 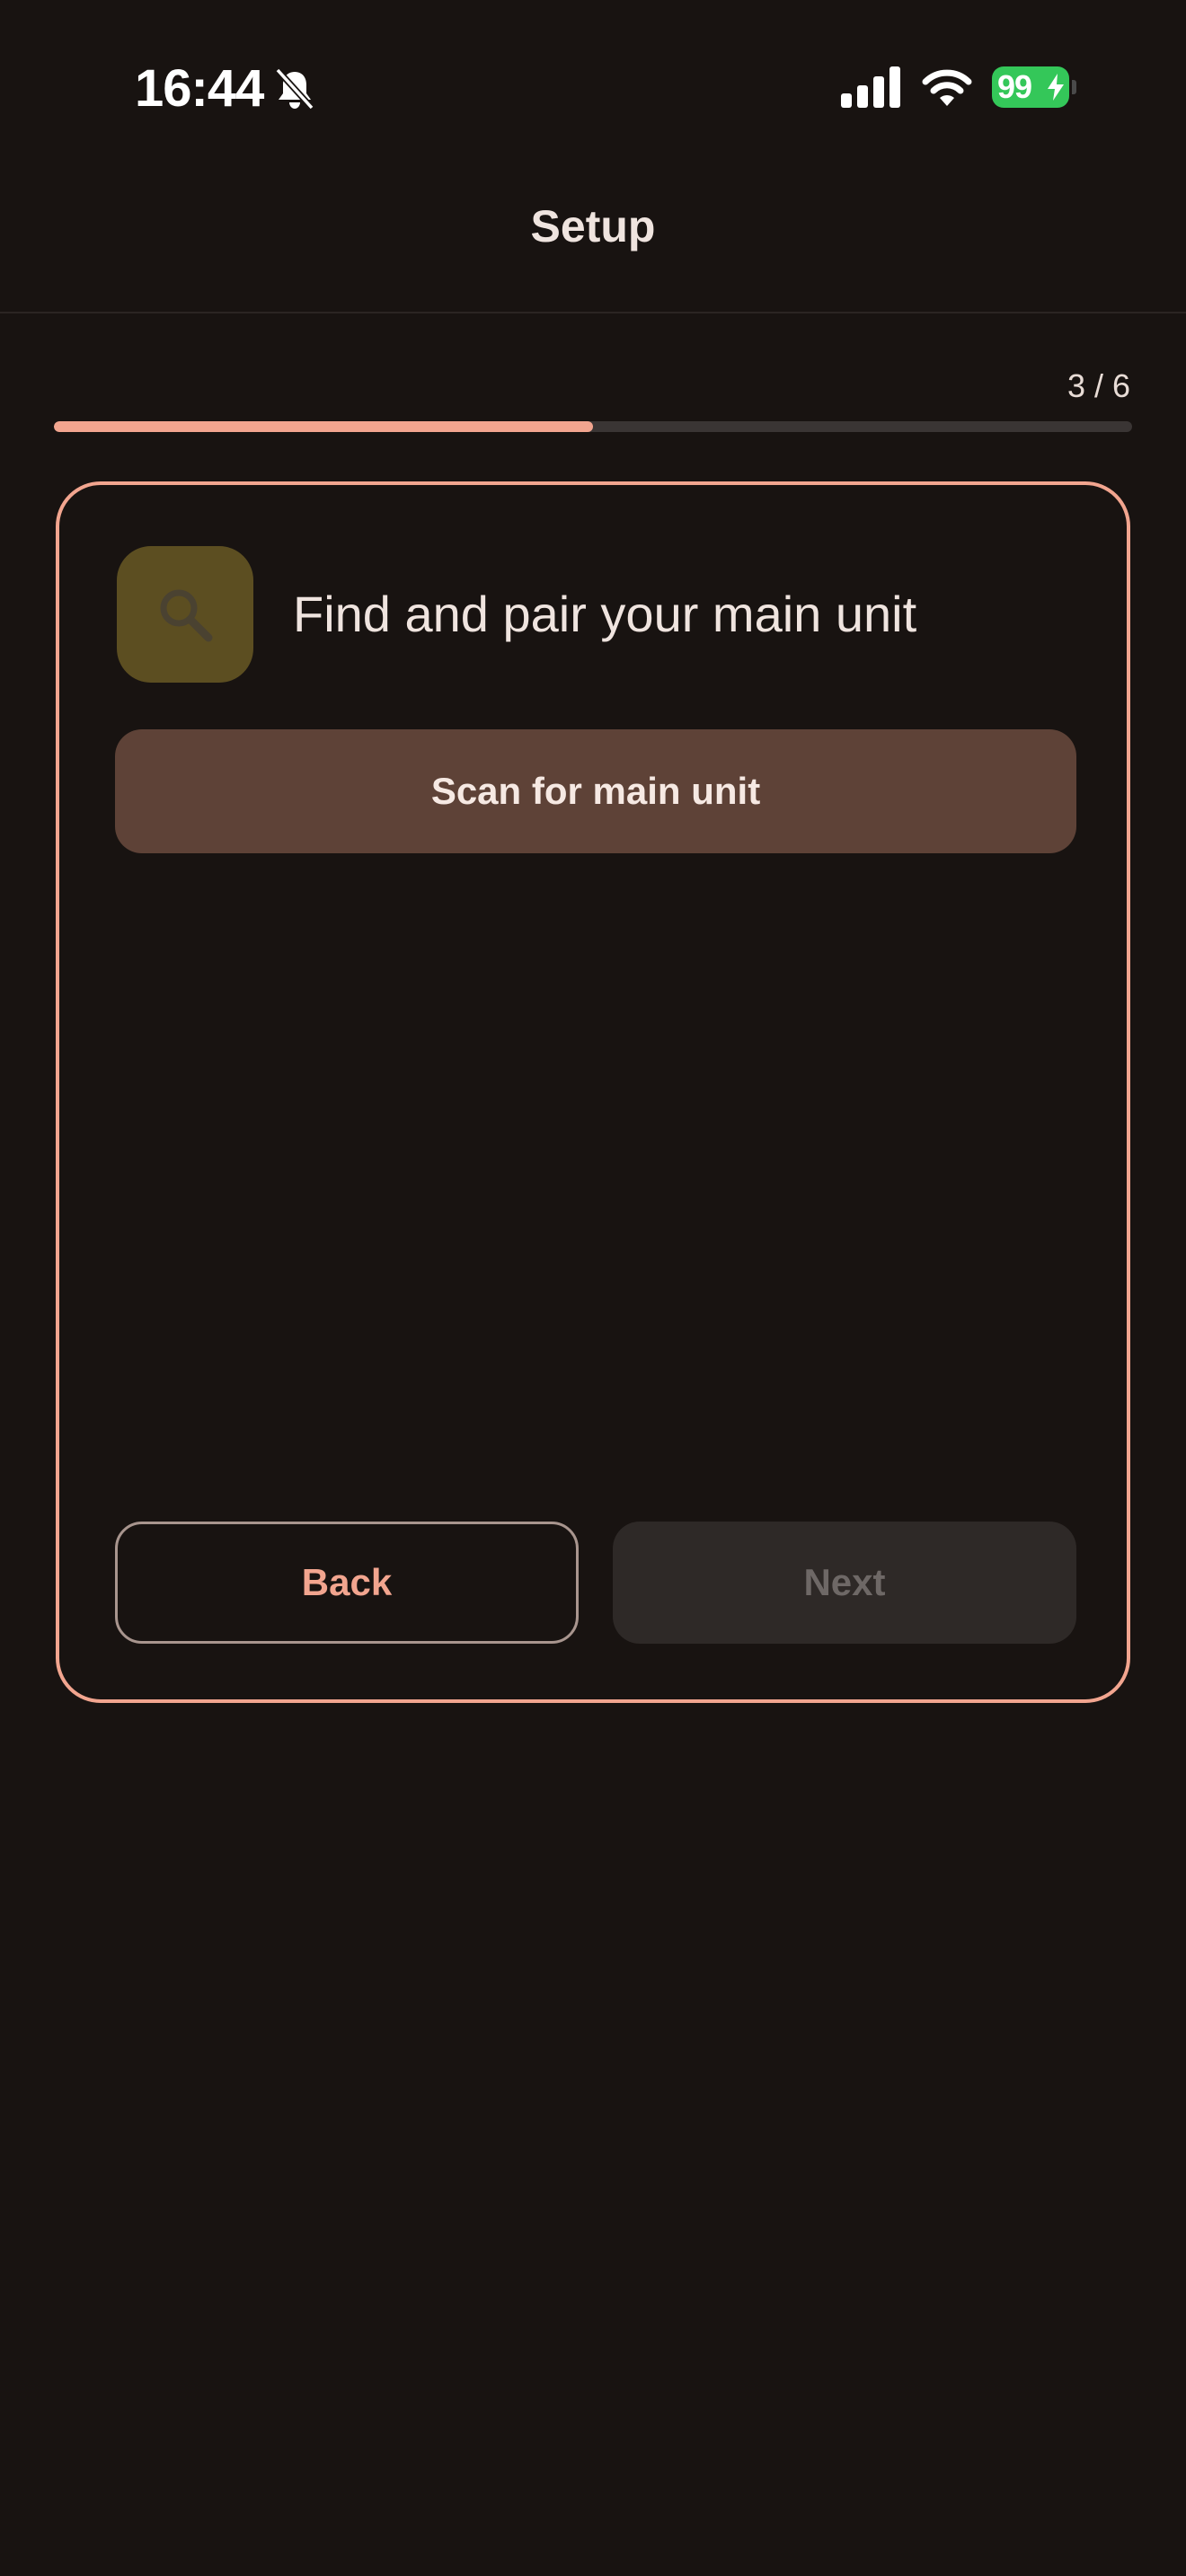 I want to click on battery-indicator: 99, so click(x=1034, y=87).